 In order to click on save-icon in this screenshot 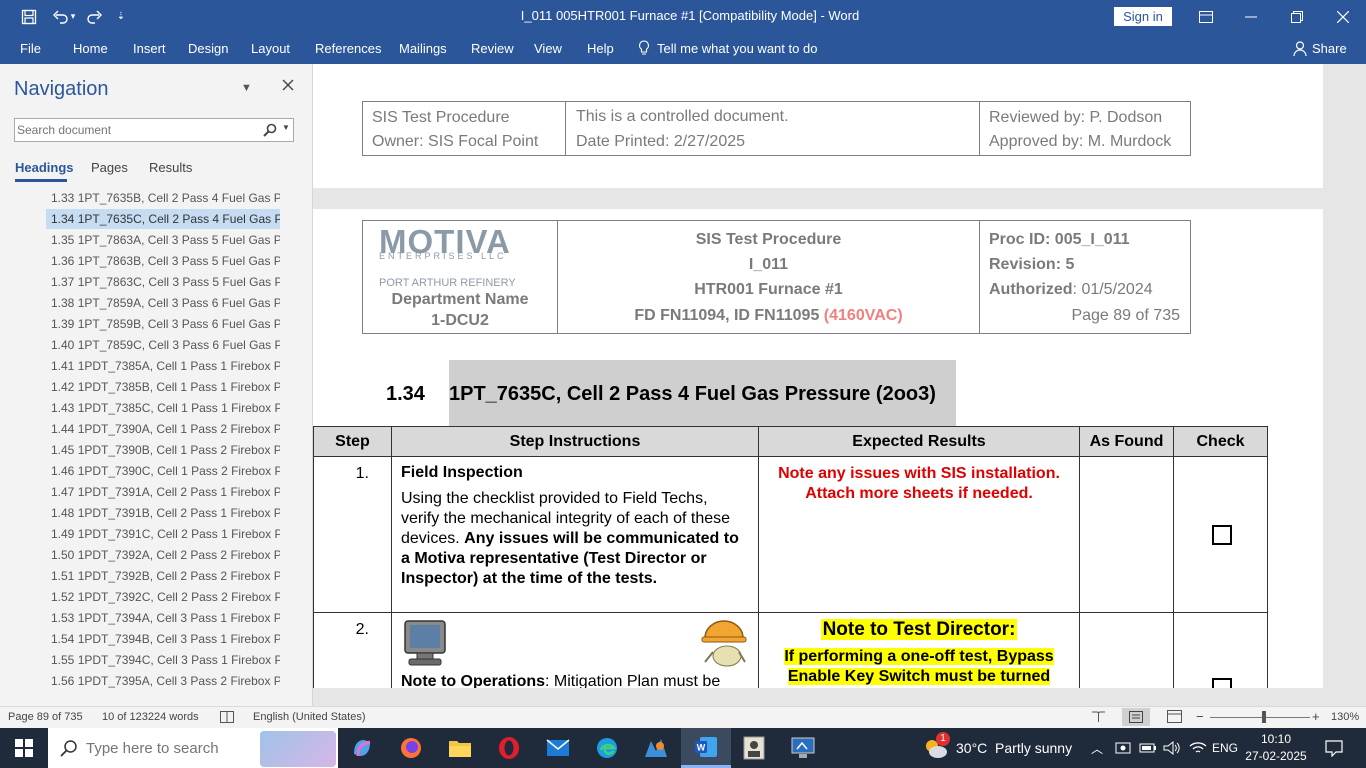, I will do `click(29, 16)`.